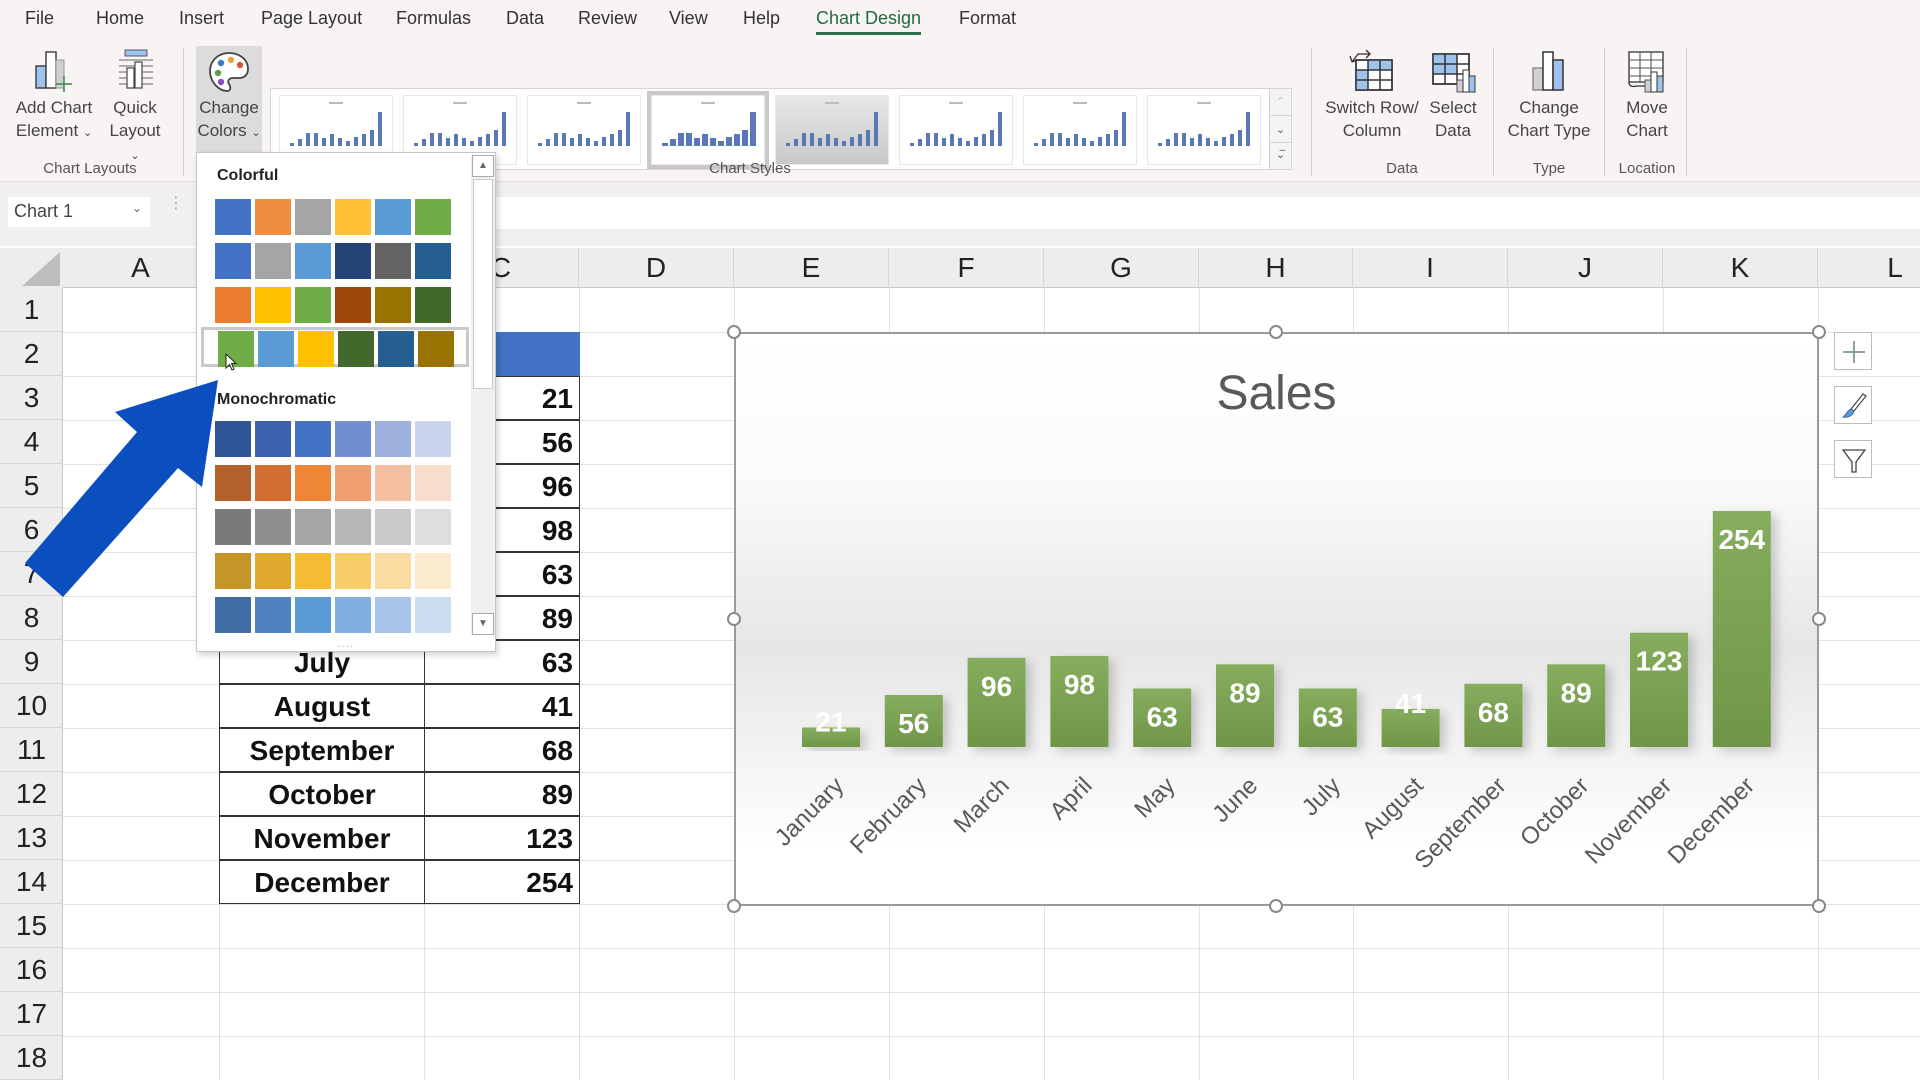  Describe the element at coordinates (734, 332) in the screenshot. I see `resize-handle-top-left` at that location.